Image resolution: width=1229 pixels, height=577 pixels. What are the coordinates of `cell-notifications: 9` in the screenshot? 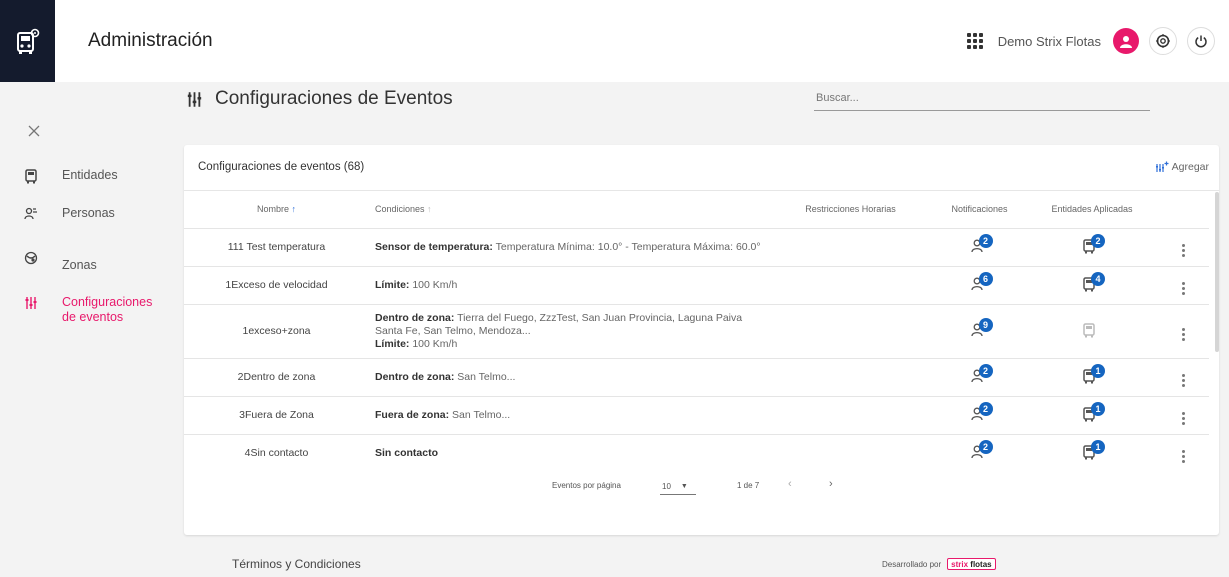 It's located at (979, 331).